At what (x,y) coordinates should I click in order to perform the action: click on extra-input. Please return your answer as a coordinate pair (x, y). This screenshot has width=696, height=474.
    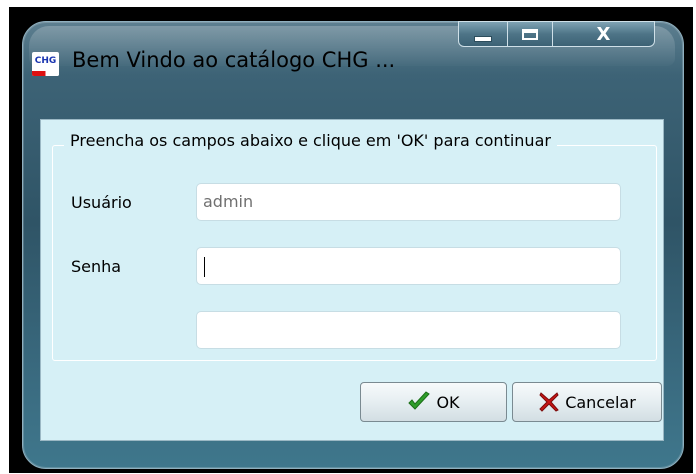
    Looking at the image, I should click on (408, 330).